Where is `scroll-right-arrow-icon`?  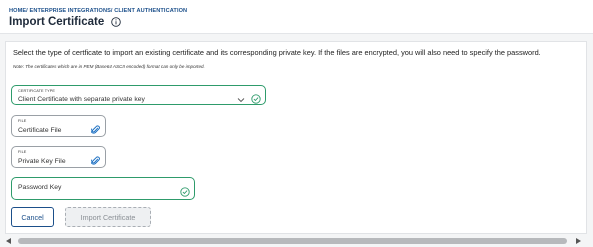 scroll-right-arrow-icon is located at coordinates (578, 241).